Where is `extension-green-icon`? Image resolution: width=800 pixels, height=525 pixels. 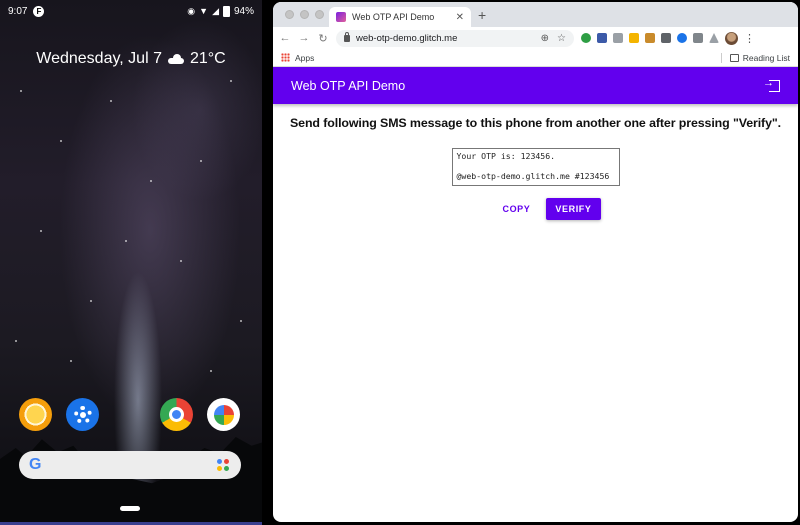 extension-green-icon is located at coordinates (586, 38).